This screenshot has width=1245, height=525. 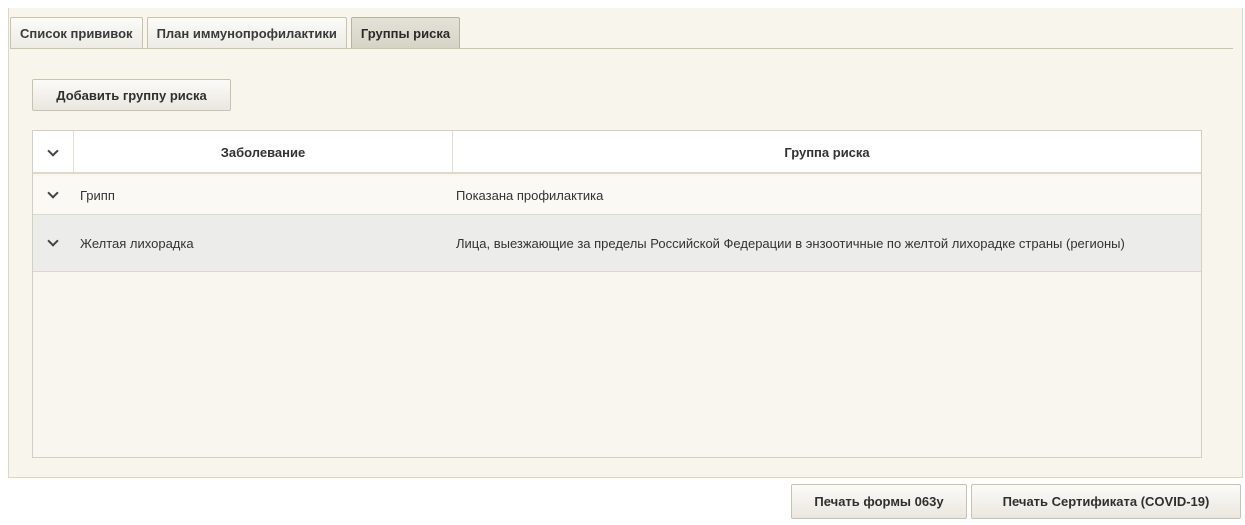 What do you see at coordinates (621, 48) in the screenshot?
I see `tab-divider` at bounding box center [621, 48].